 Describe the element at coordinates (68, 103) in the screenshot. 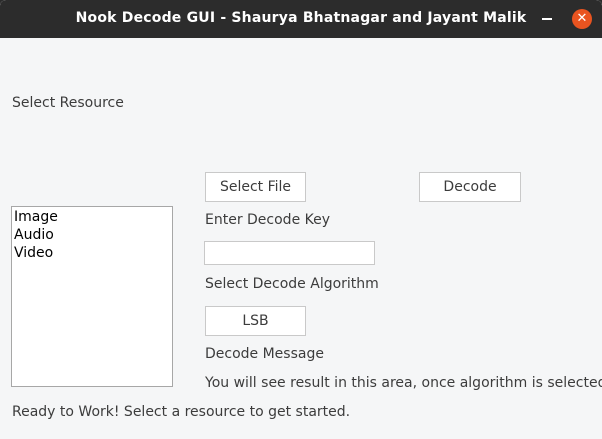

I see `select-resource-label: Select Resource` at that location.